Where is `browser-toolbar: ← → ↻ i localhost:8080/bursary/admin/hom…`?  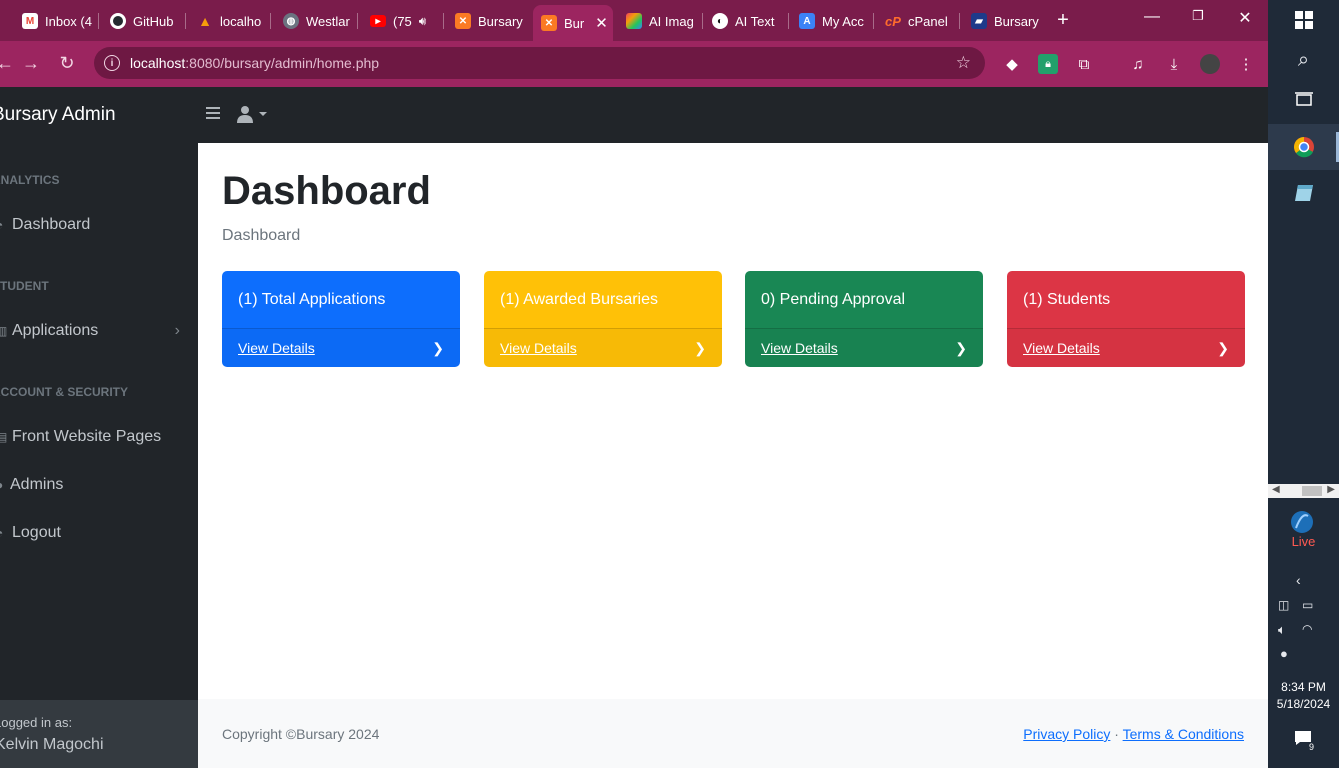 browser-toolbar: ← → ↻ i localhost:8080/bursary/admin/hom… is located at coordinates (634, 64).